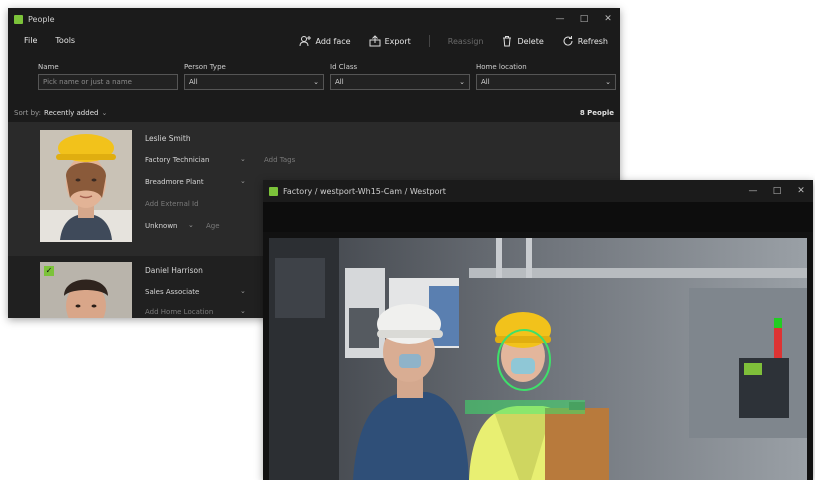 Image resolution: width=815 pixels, height=480 pixels. What do you see at coordinates (530, 41) in the screenshot?
I see `delete-label: Delete` at bounding box center [530, 41].